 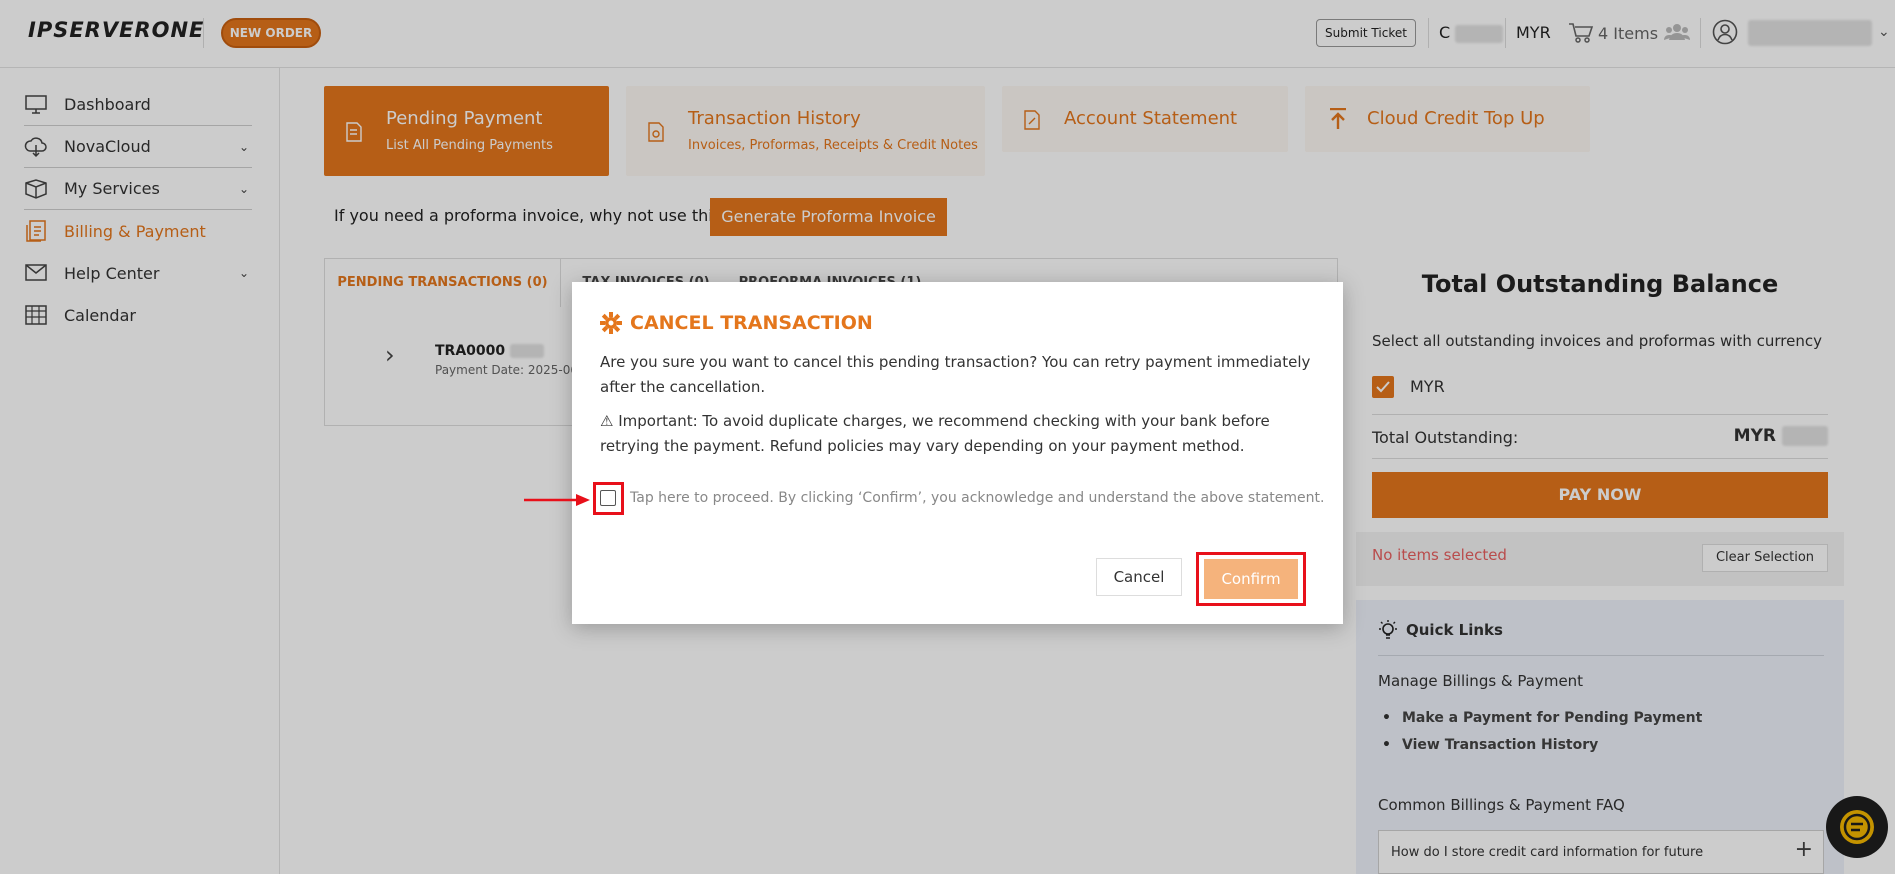 I want to click on red-arrow-annotation, so click(x=557, y=500).